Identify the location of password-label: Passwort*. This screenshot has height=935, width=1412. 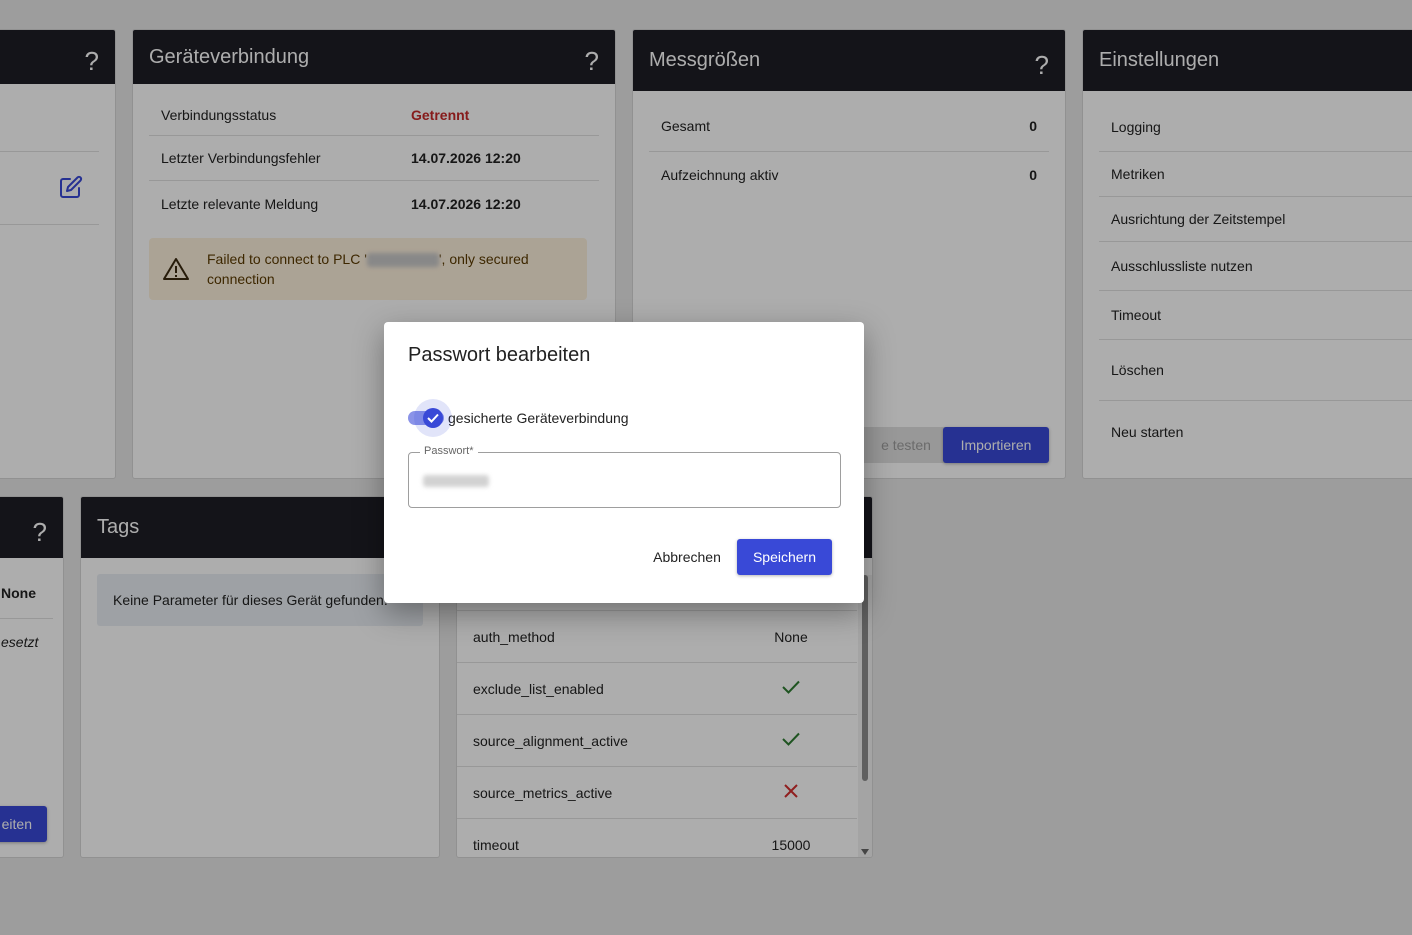
(449, 451).